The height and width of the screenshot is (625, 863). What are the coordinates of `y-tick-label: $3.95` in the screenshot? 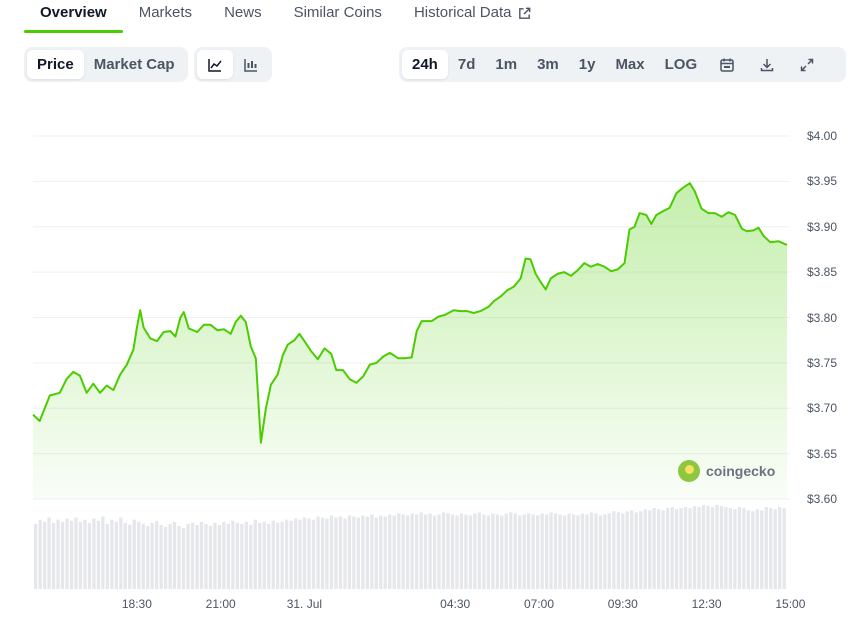 It's located at (821, 181).